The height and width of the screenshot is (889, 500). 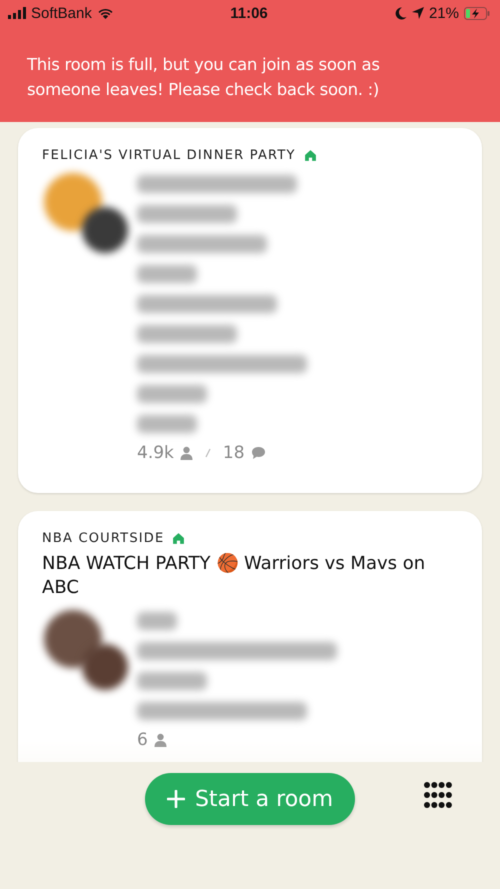 What do you see at coordinates (418, 13) in the screenshot?
I see `location-arrow-icon` at bounding box center [418, 13].